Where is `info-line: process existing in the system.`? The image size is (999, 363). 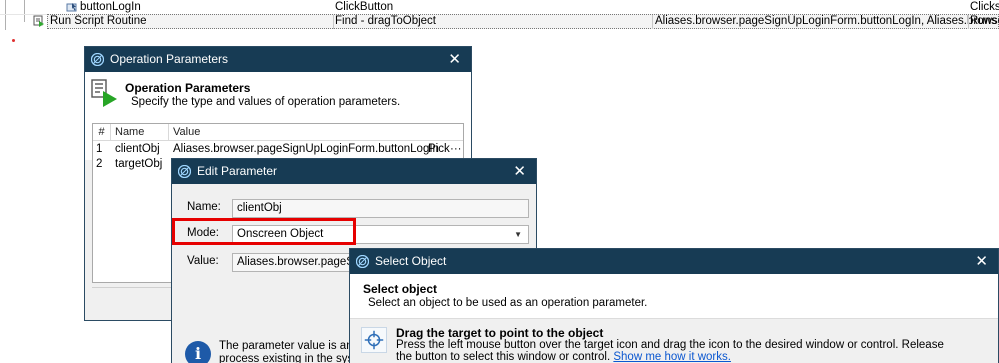
info-line: process existing in the system. is located at coordinates (297, 358).